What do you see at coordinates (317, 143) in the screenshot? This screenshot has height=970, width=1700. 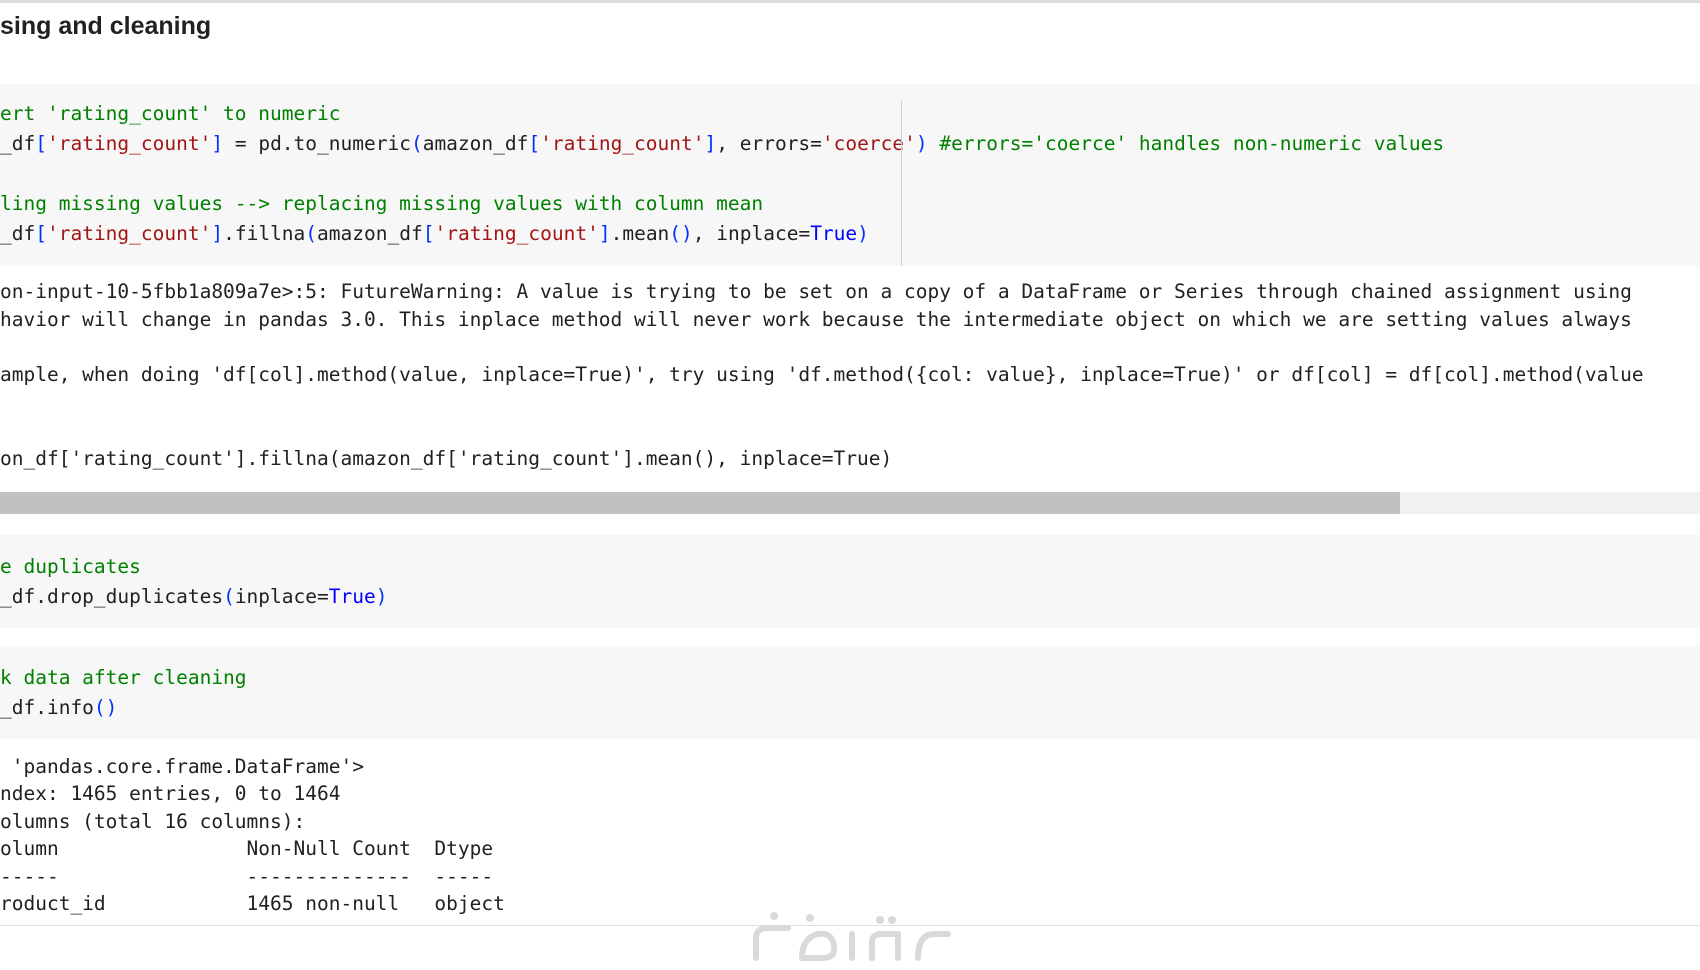 I see `code-token: = pd.to_numeric` at bounding box center [317, 143].